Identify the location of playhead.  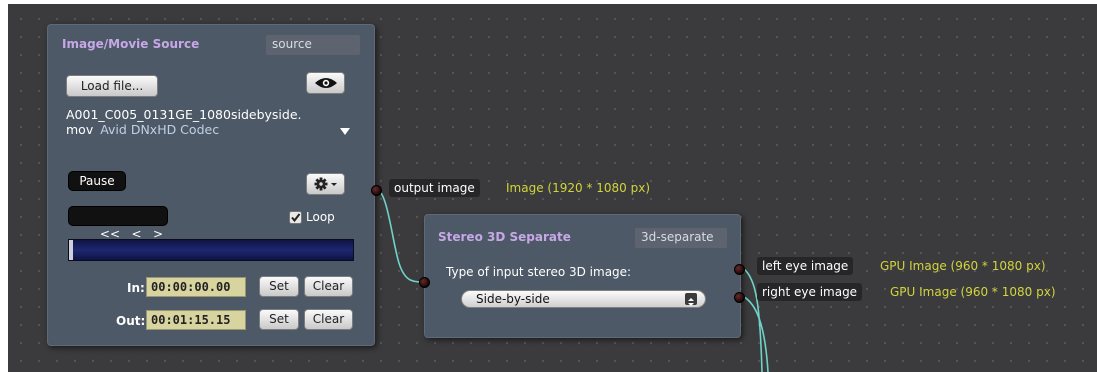
(71, 250).